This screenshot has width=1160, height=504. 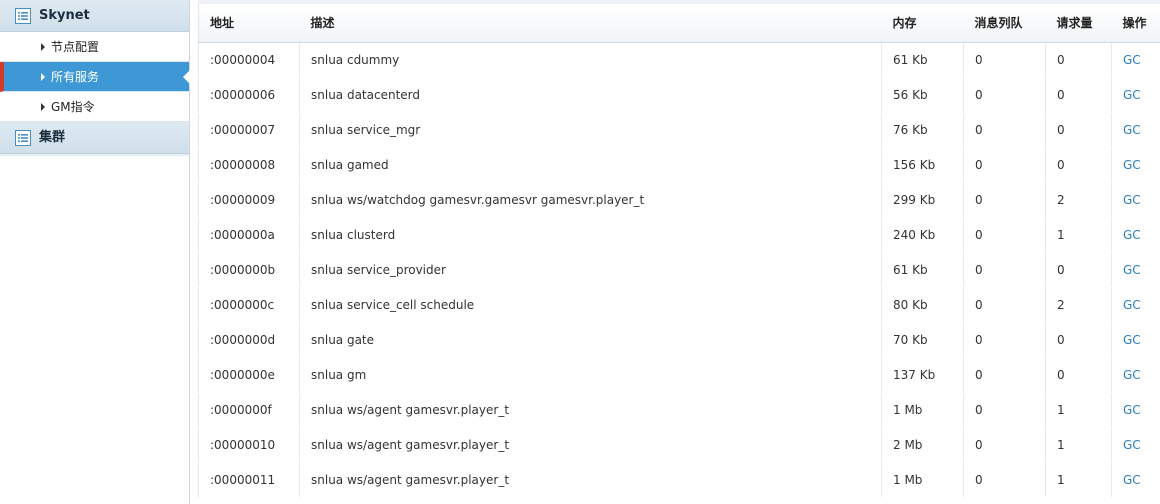 I want to click on cell-memory: 299 Kb, so click(x=922, y=200).